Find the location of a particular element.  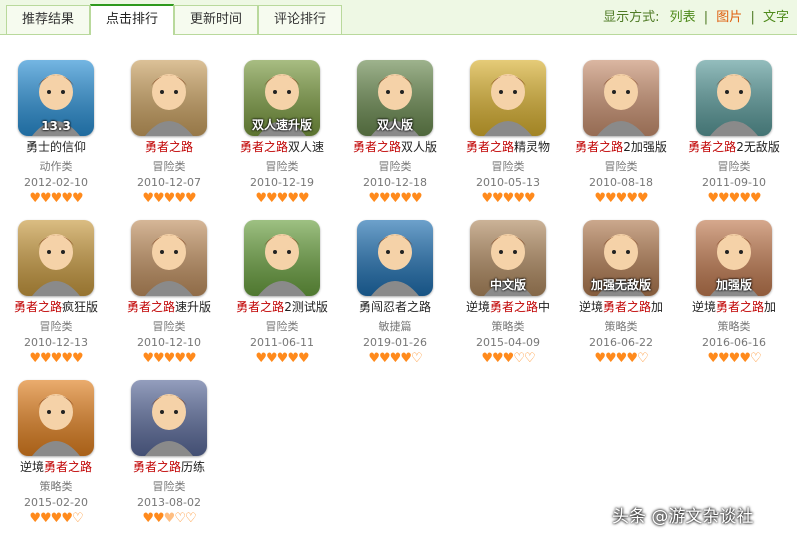

title-text: 中 is located at coordinates (544, 307).